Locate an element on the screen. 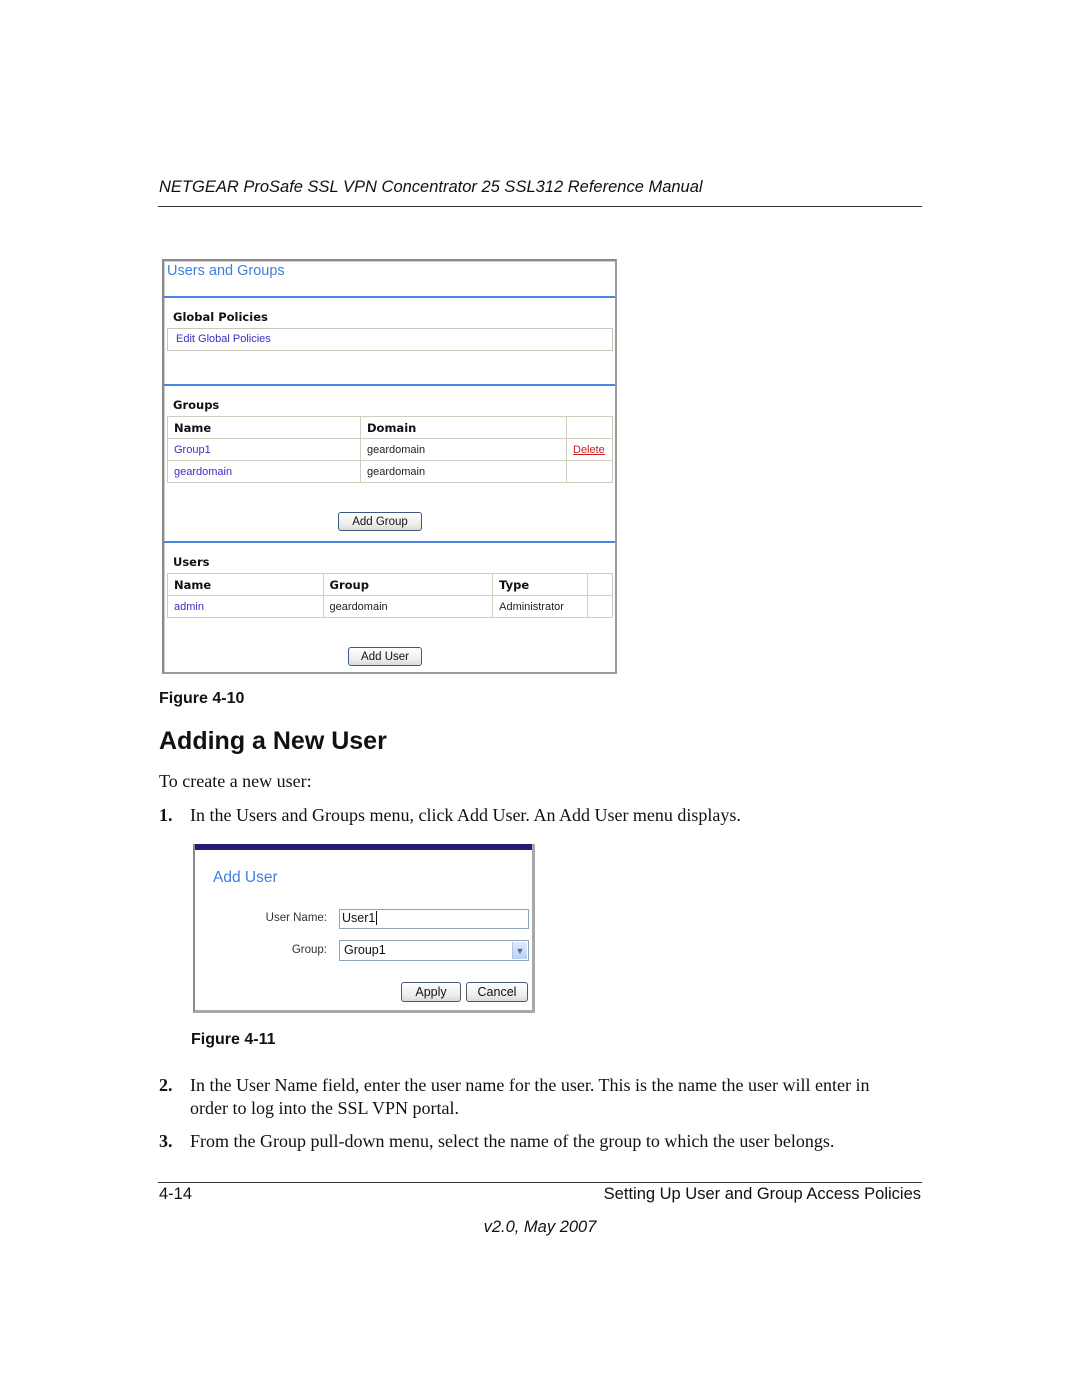 This screenshot has width=1080, height=1397. group-action-cell is located at coordinates (589, 471).